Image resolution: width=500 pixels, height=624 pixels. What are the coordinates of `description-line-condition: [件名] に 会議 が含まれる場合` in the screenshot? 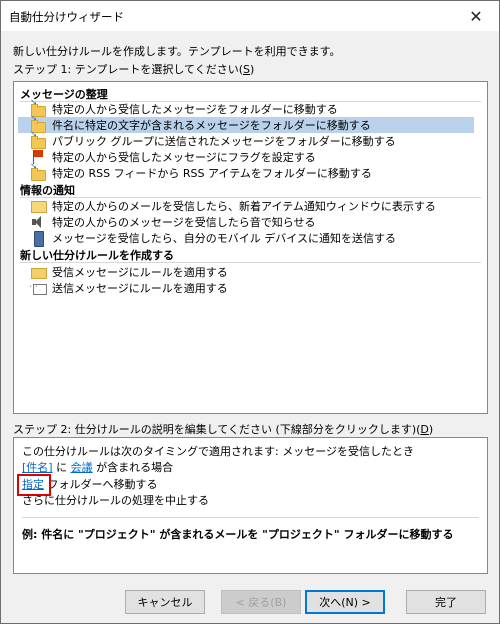 It's located at (97, 467).